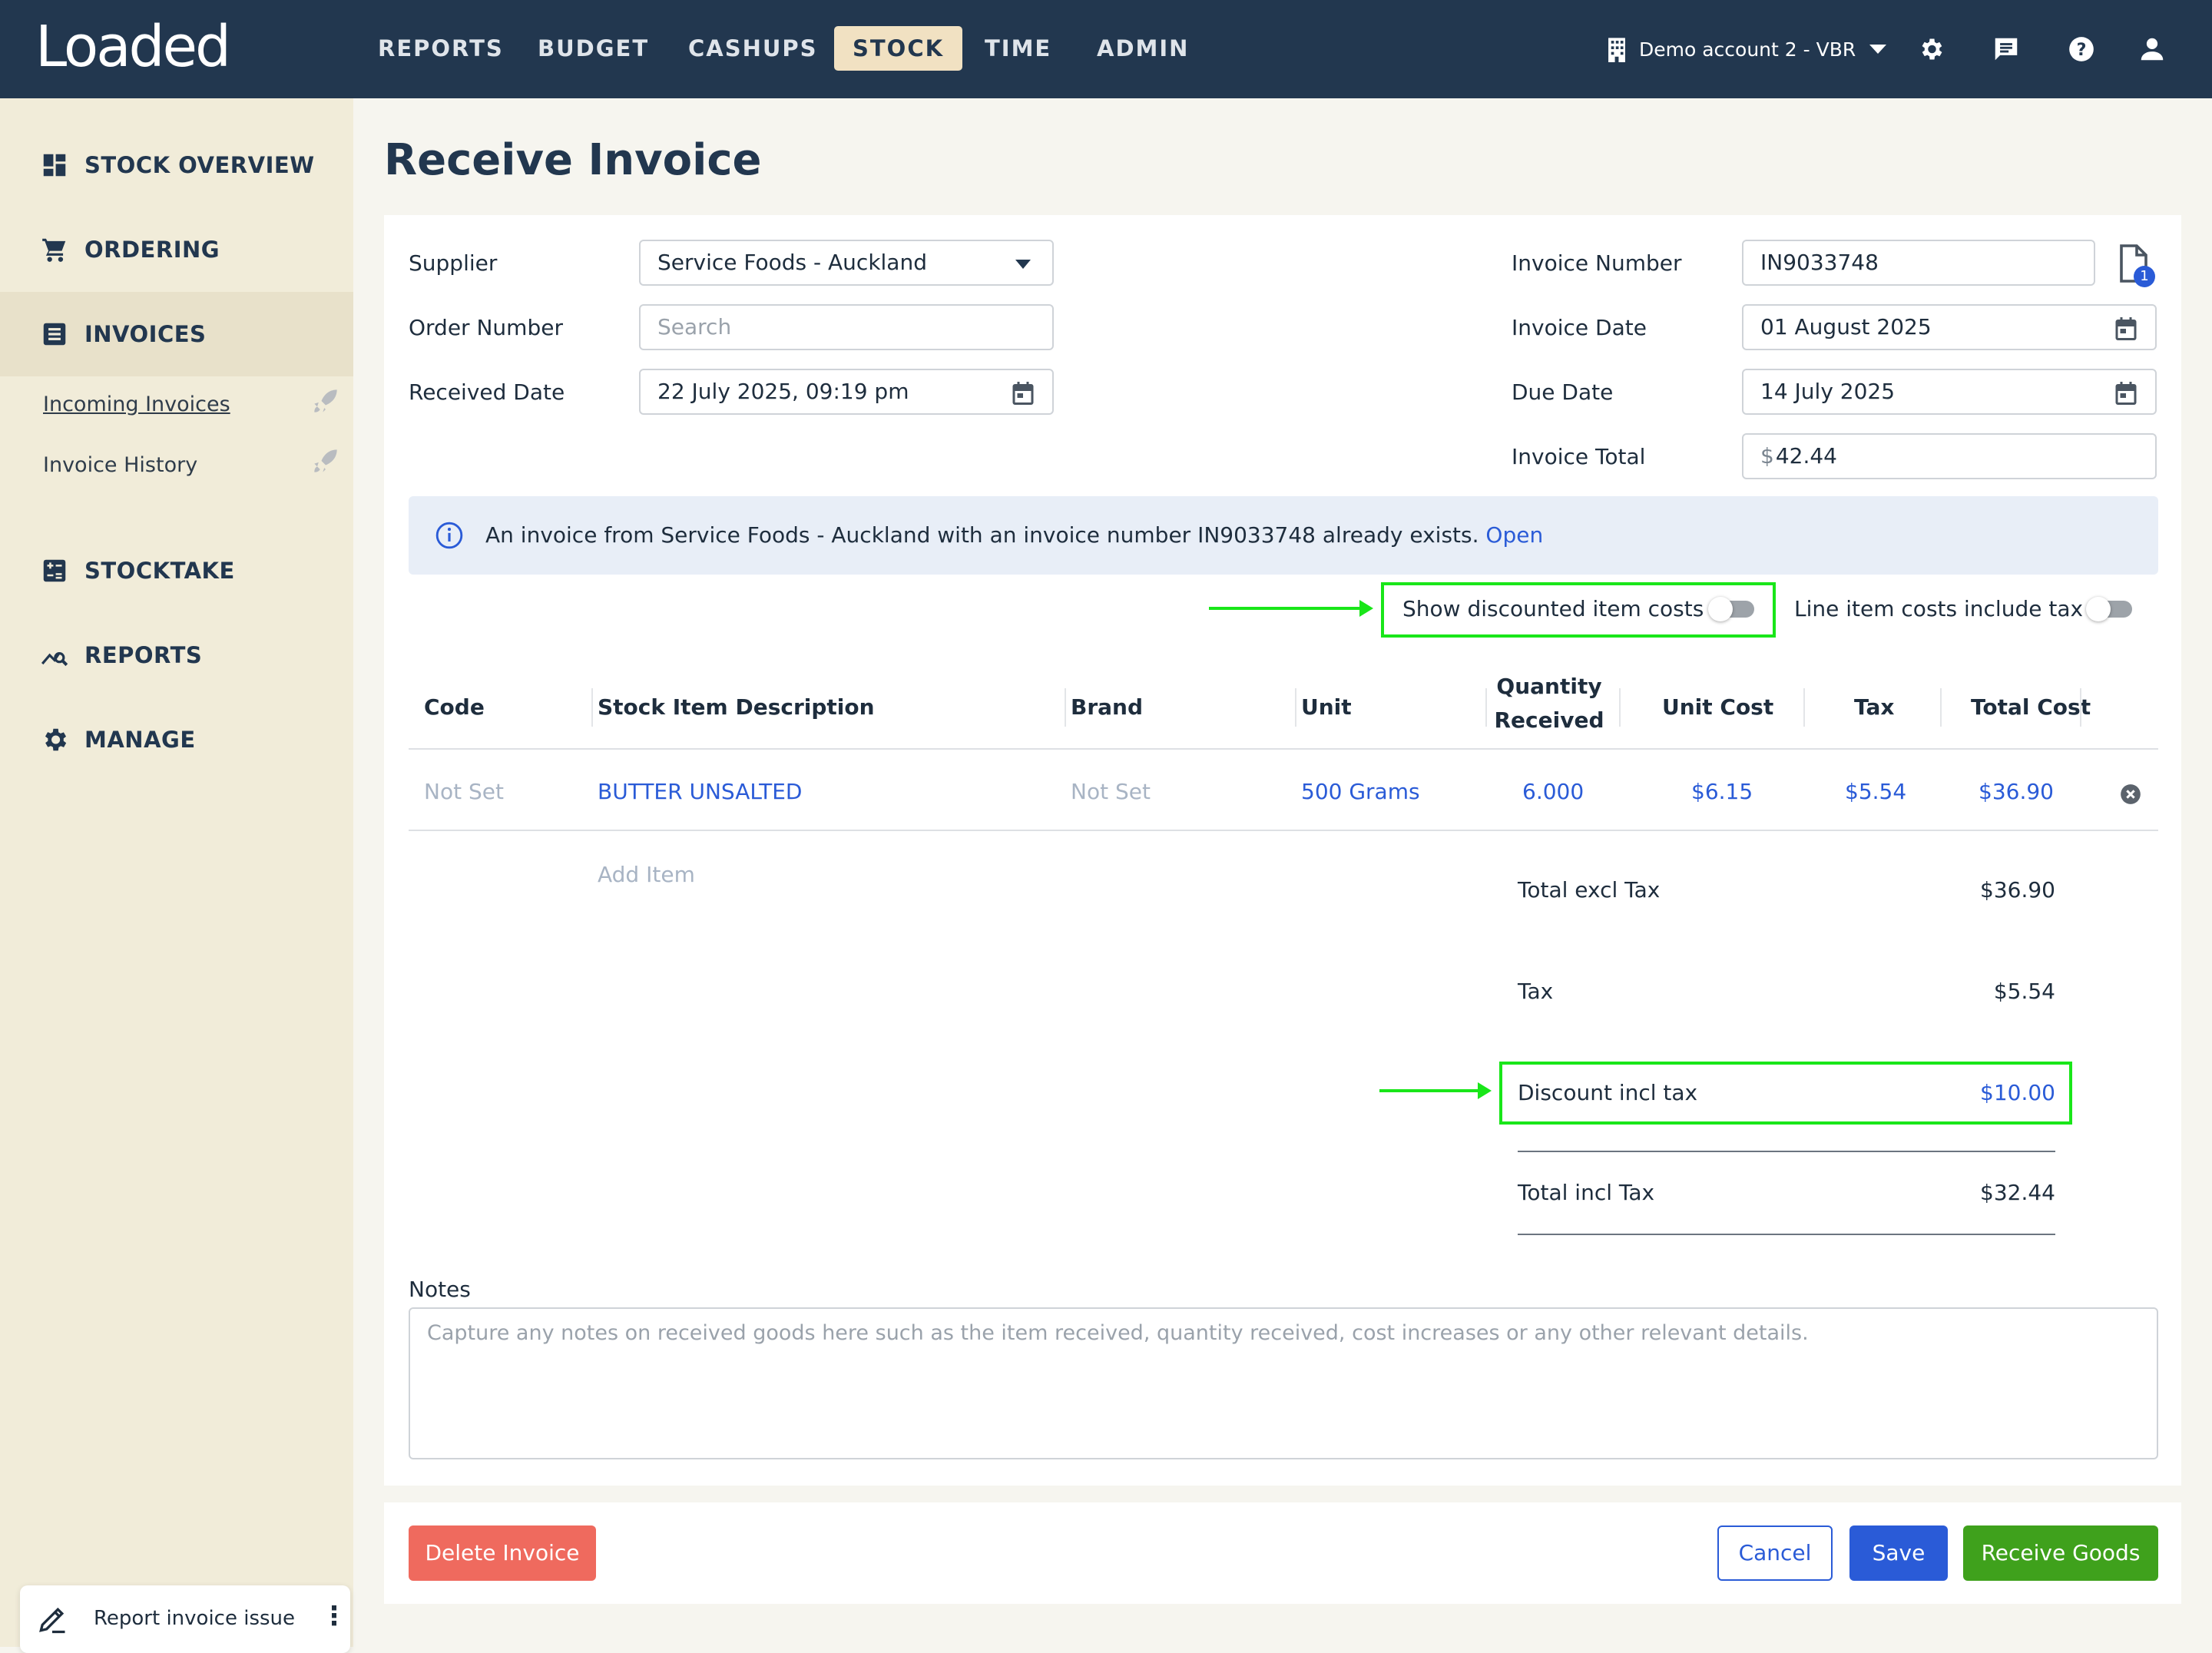 The width and height of the screenshot is (2212, 1653). Describe the element at coordinates (1731, 609) in the screenshot. I see `show-discounted-toggle` at that location.